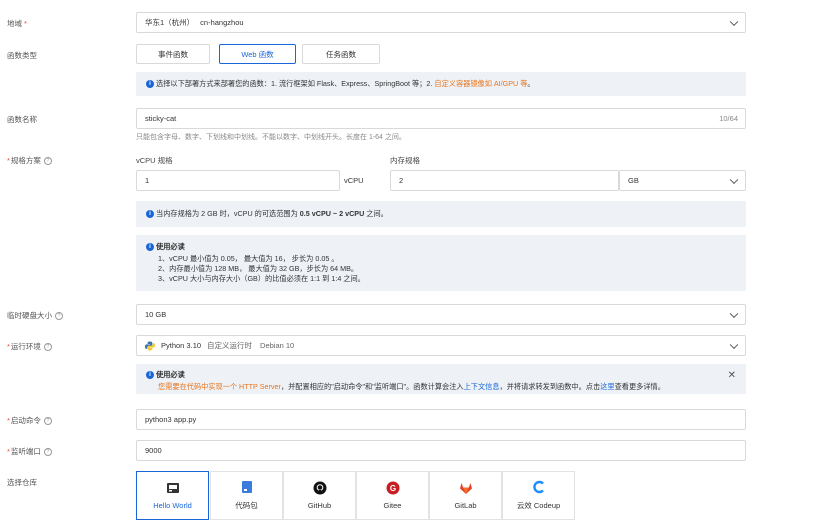 This screenshot has height=524, width=829. What do you see at coordinates (261, 278) in the screenshot?
I see `notice-item: 3、vCPU 大小与内存大小（GB）的比值必须在 1:1 到 1:4 之间。` at bounding box center [261, 278].